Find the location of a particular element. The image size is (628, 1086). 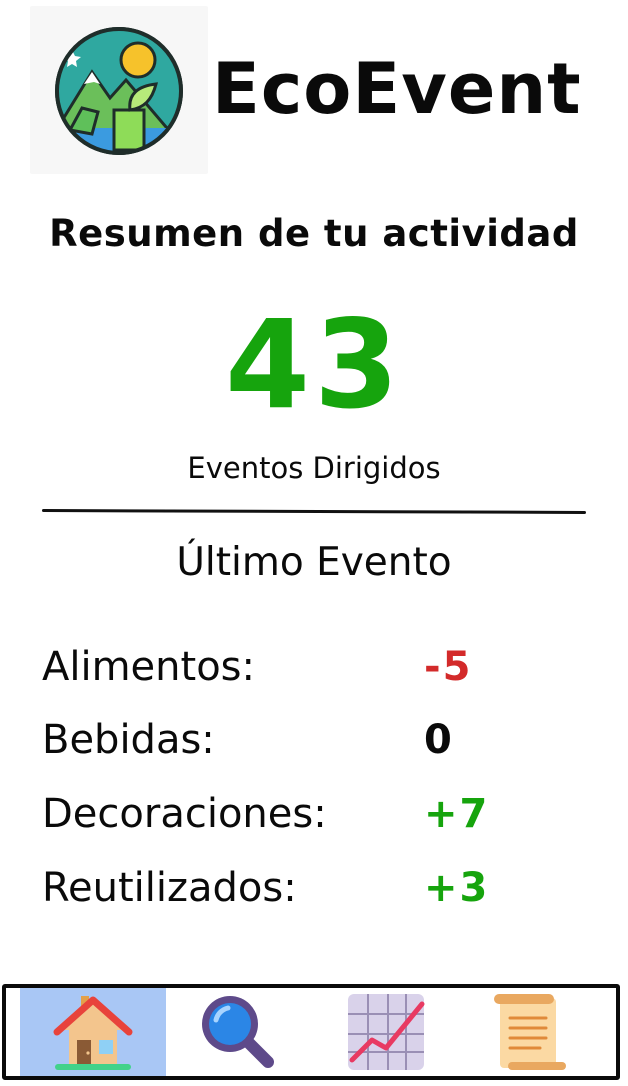

nav-home-button is located at coordinates (93, 1032).